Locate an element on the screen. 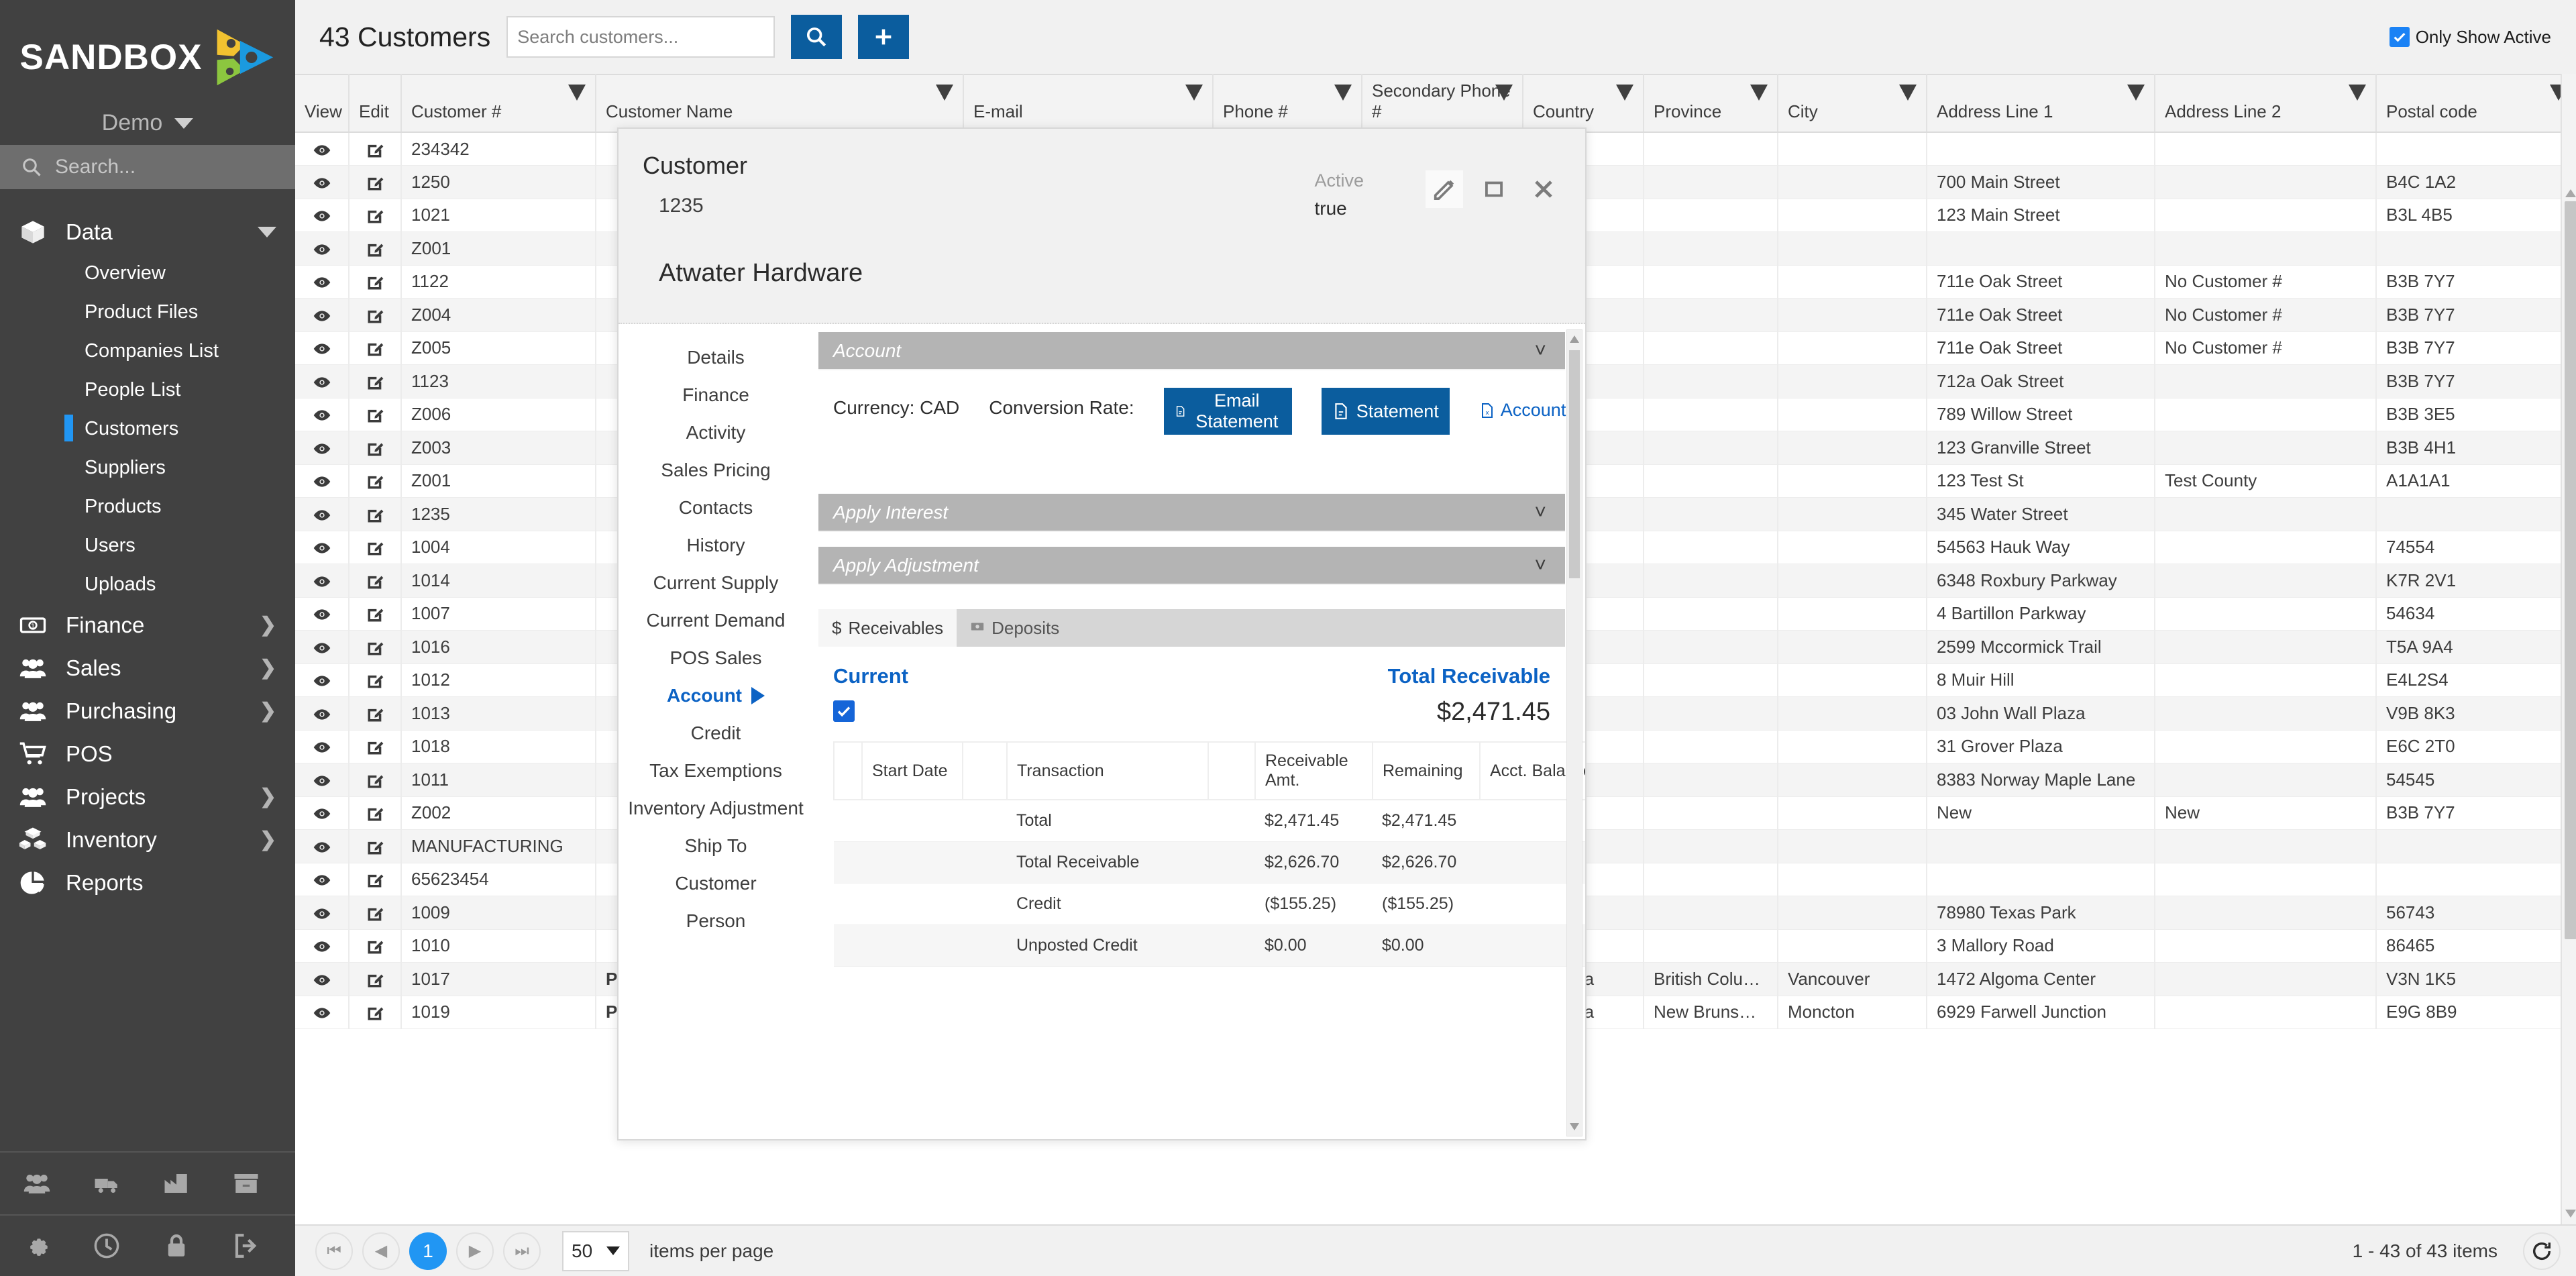 This screenshot has width=2576, height=1276. logout-icon is located at coordinates (246, 1245).